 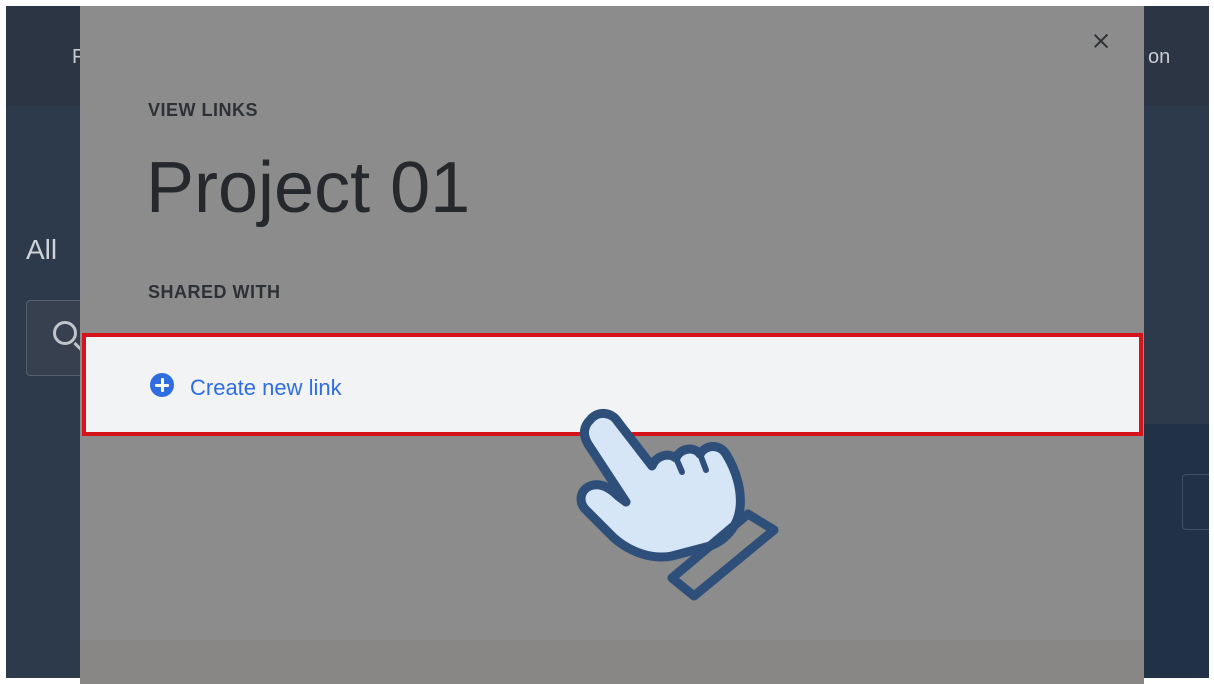 I want to click on background-panel, so click(x=1176, y=551).